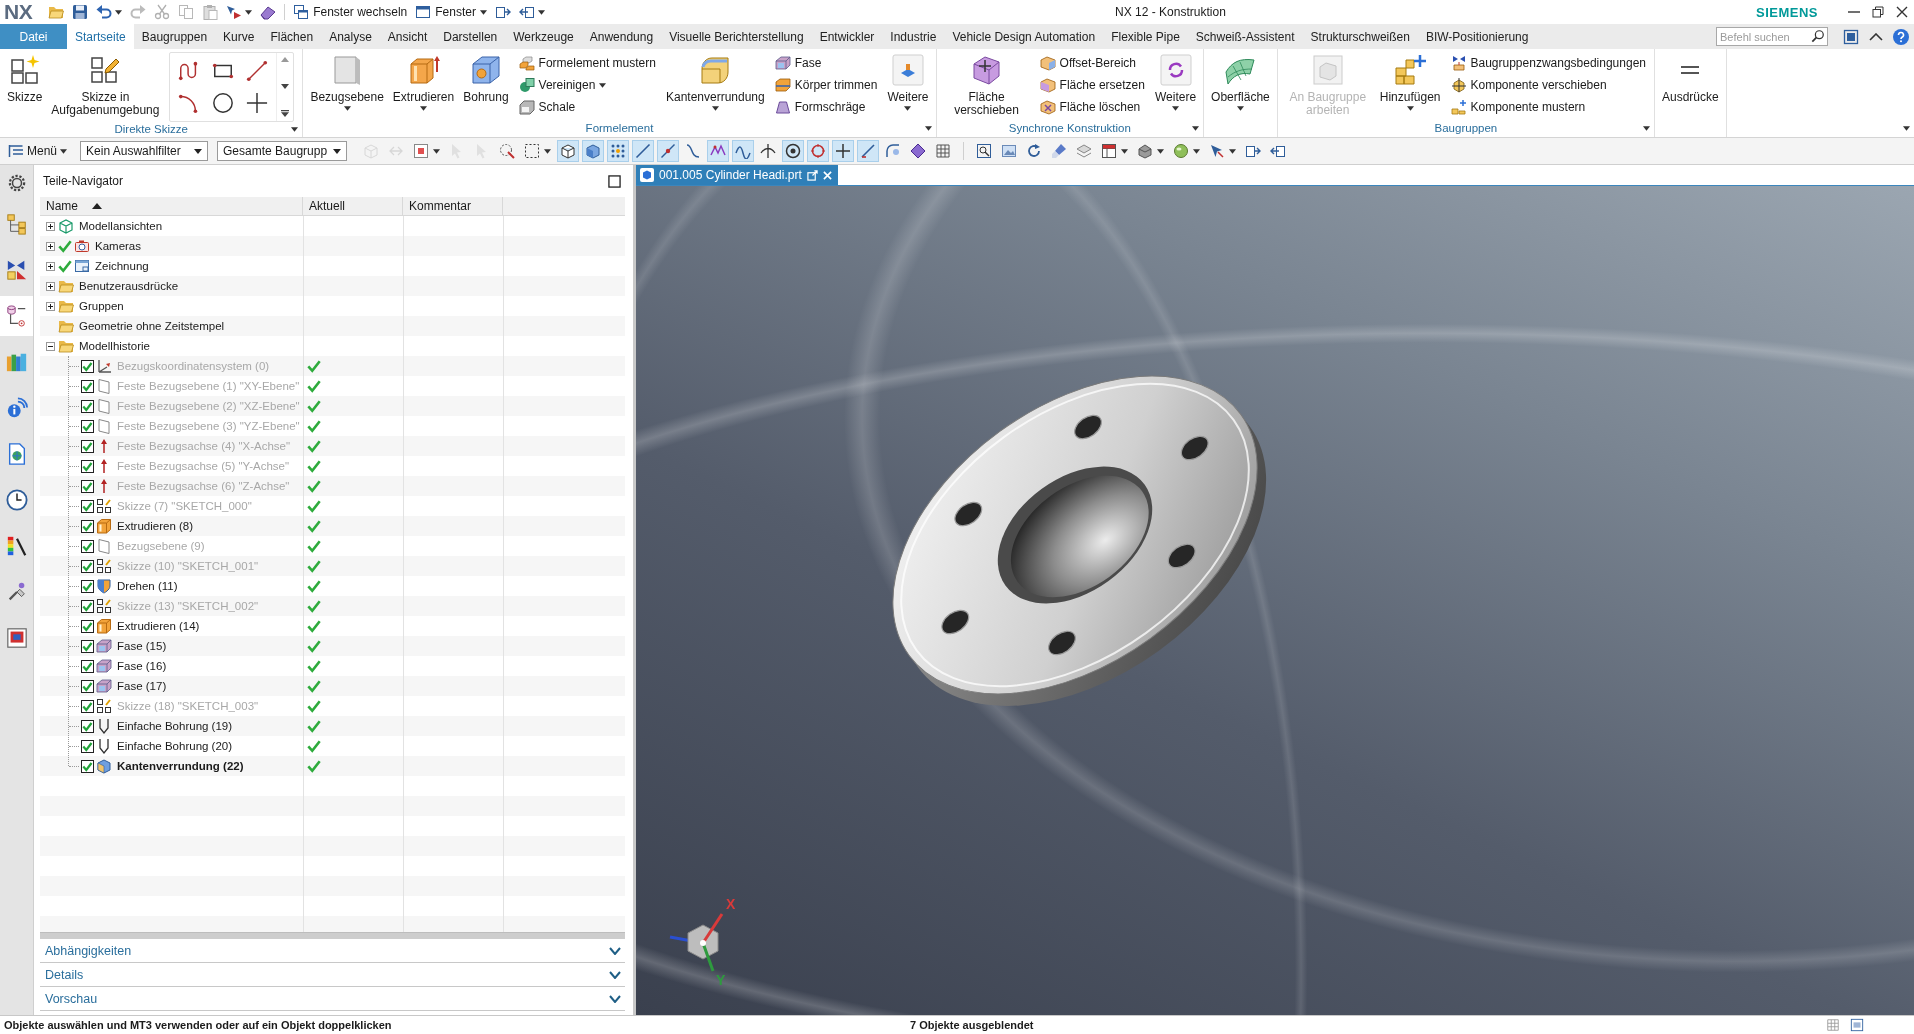 The width and height of the screenshot is (1914, 1034). What do you see at coordinates (587, 107) in the screenshot?
I see `ribbon-button: Schale` at bounding box center [587, 107].